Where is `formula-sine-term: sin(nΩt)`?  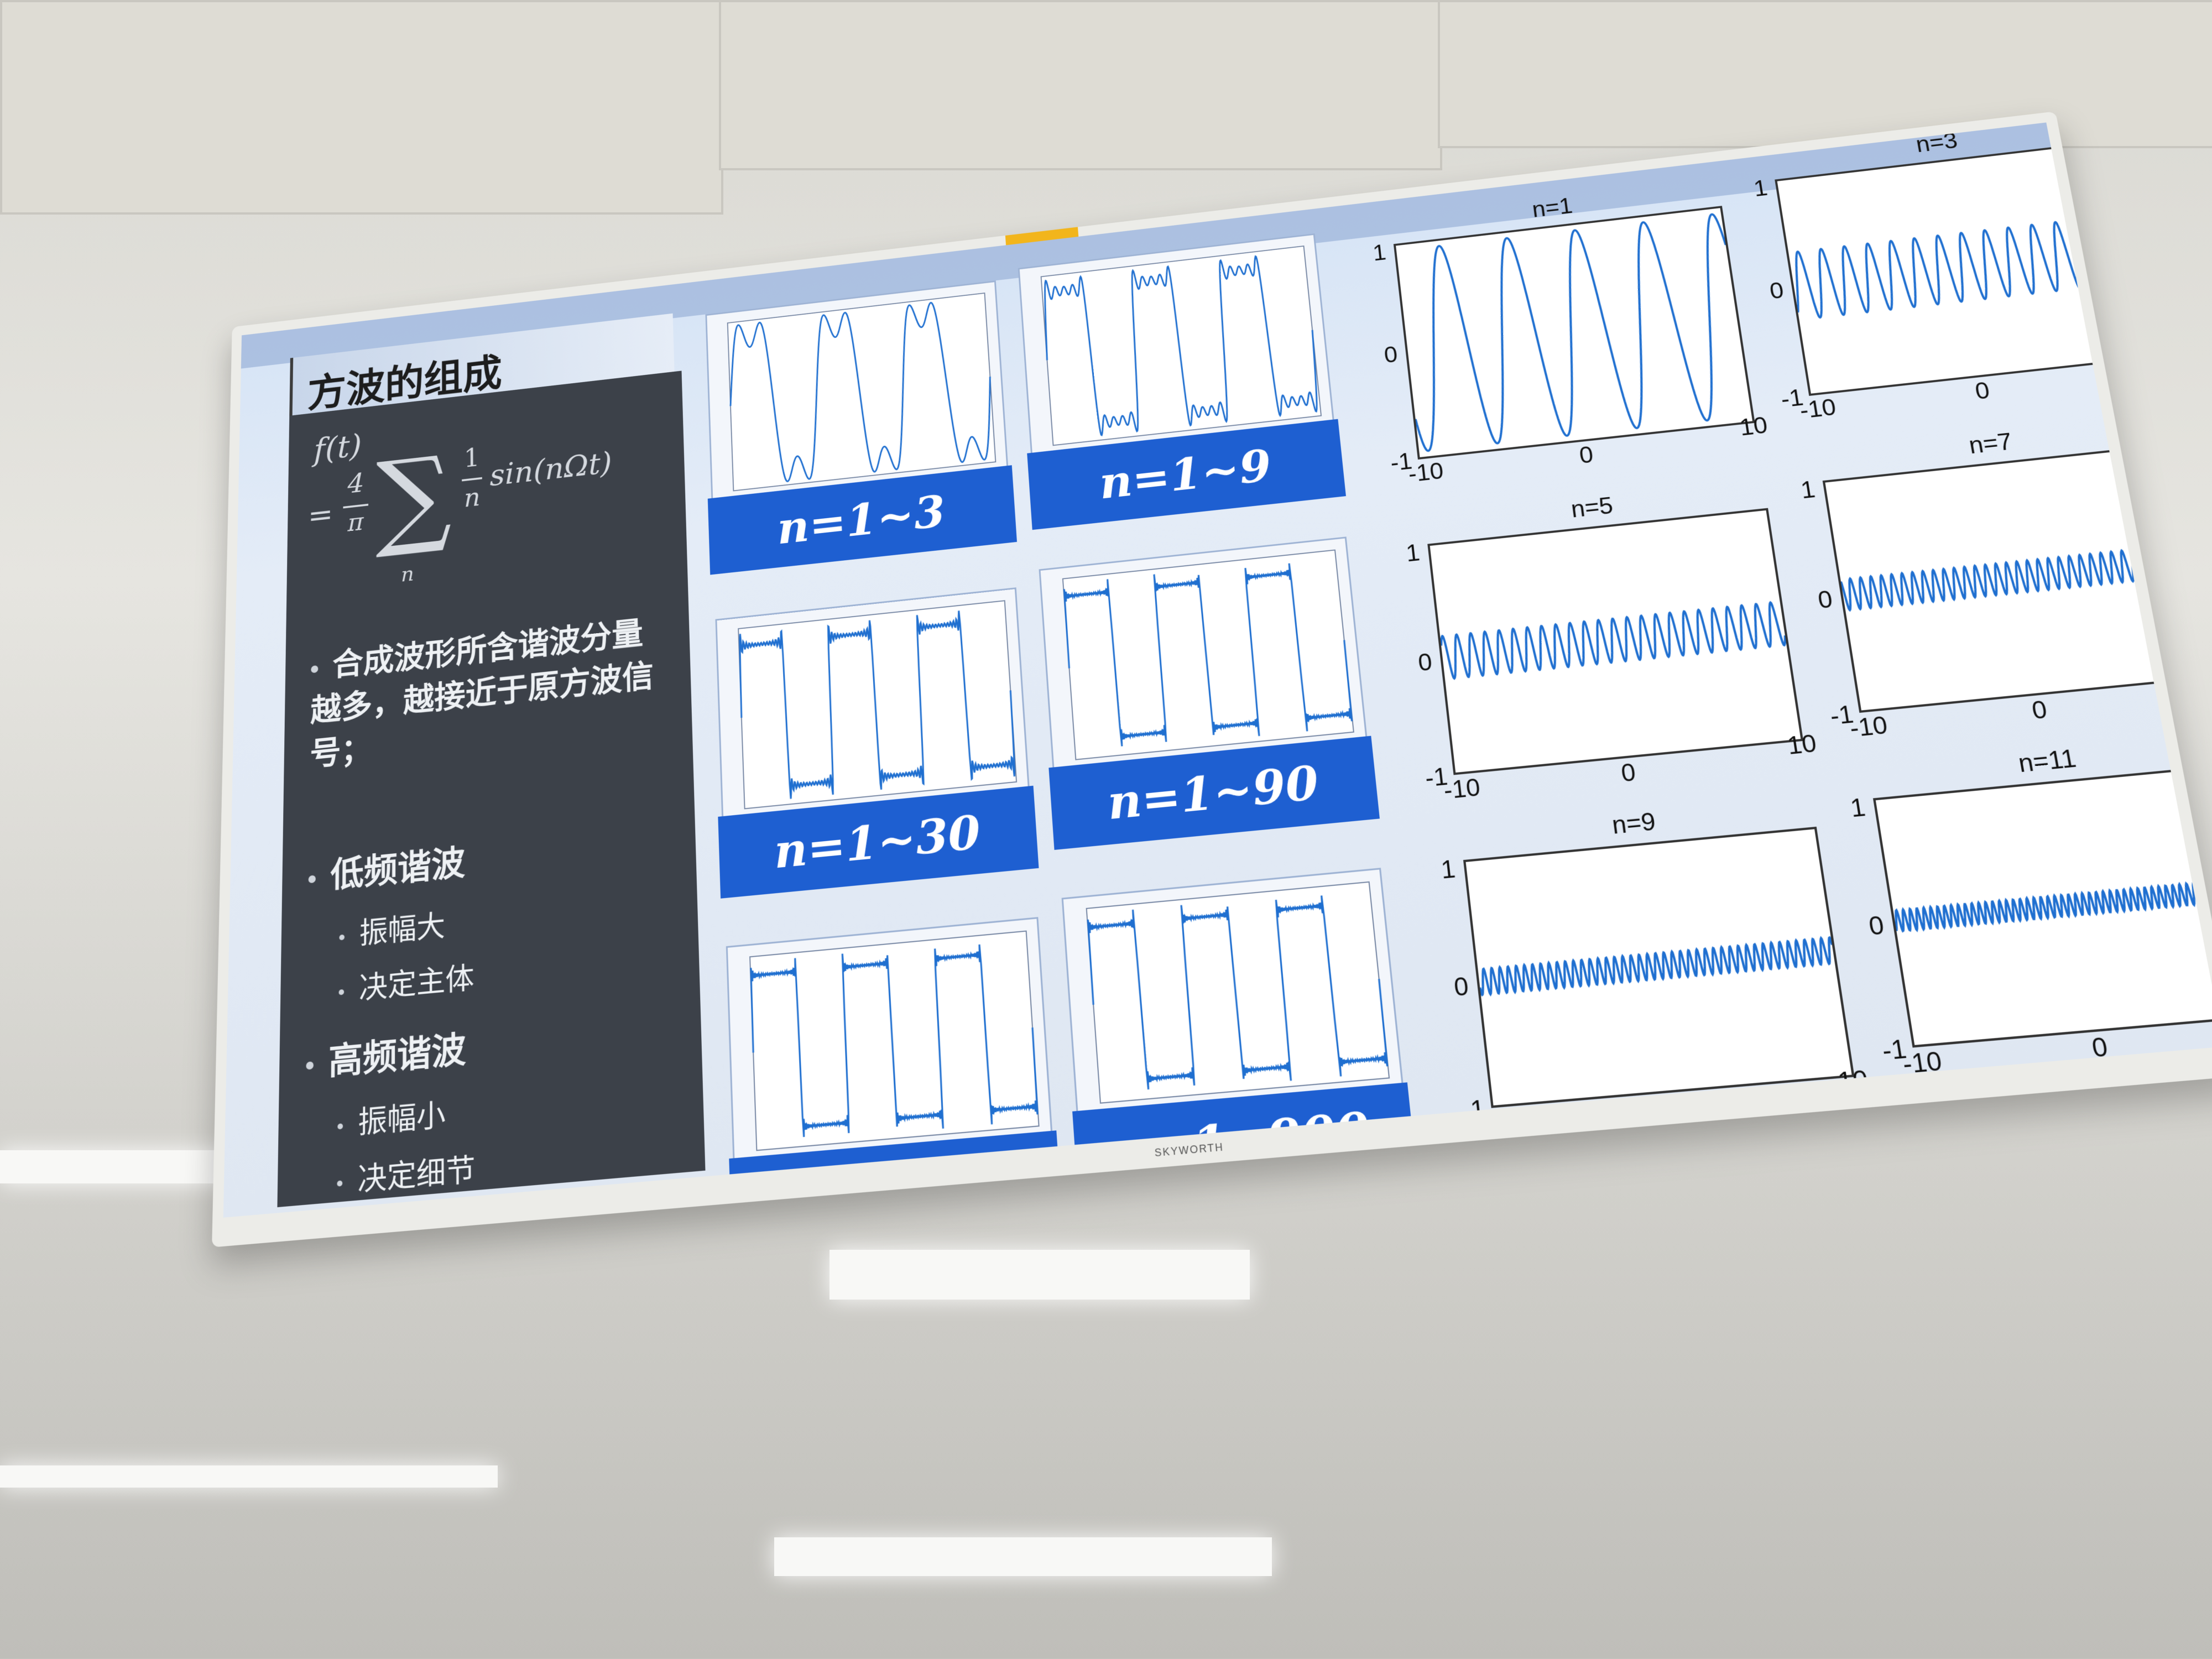
formula-sine-term: sin(nΩt) is located at coordinates (551, 469).